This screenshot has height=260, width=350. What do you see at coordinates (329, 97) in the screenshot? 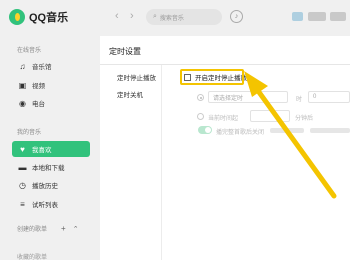
I see `hour-value-field: 0` at bounding box center [329, 97].